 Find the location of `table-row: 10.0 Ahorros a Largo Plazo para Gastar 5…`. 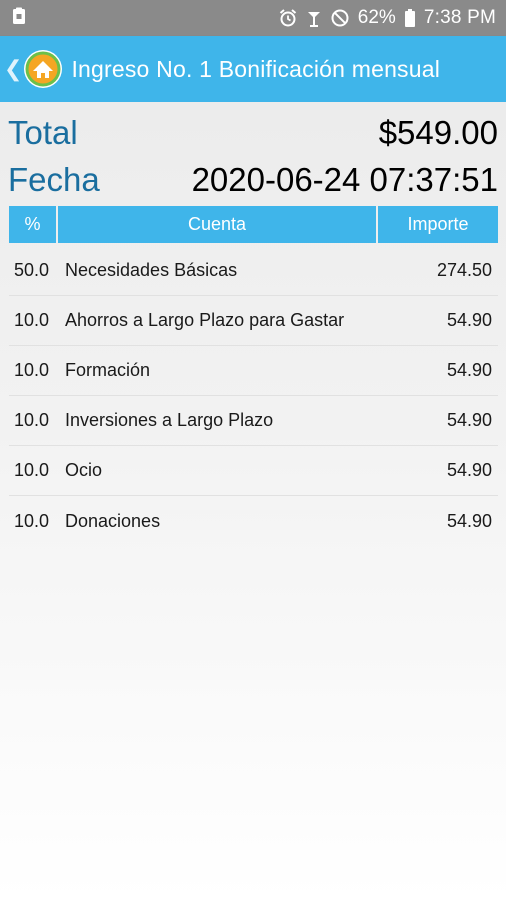

table-row: 10.0 Ahorros a Largo Plazo para Gastar 5… is located at coordinates (253, 321).